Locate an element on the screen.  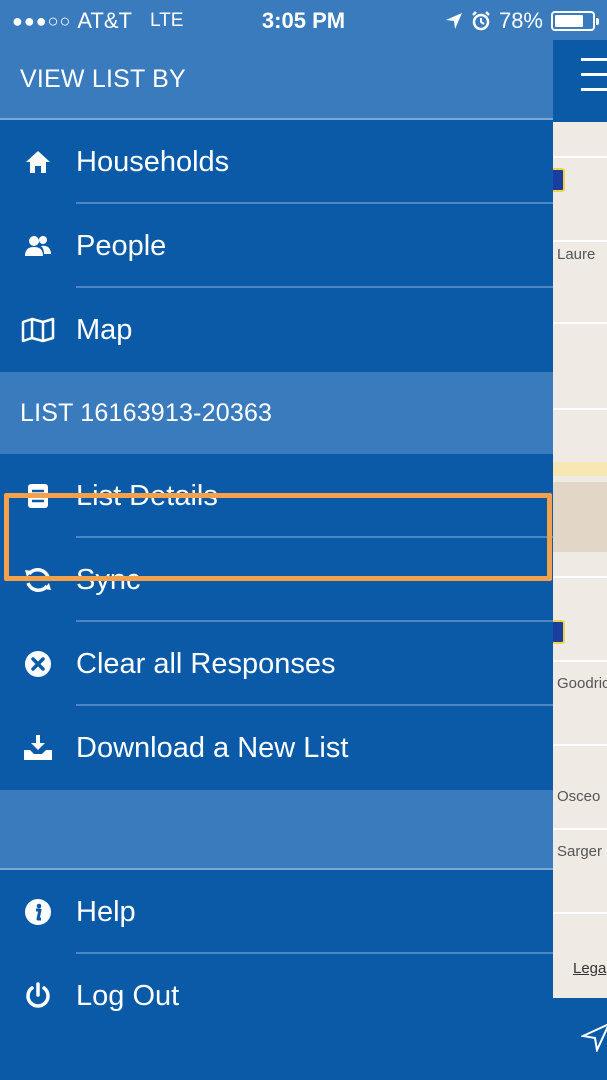
menu-item-map: Map is located at coordinates (276, 330).